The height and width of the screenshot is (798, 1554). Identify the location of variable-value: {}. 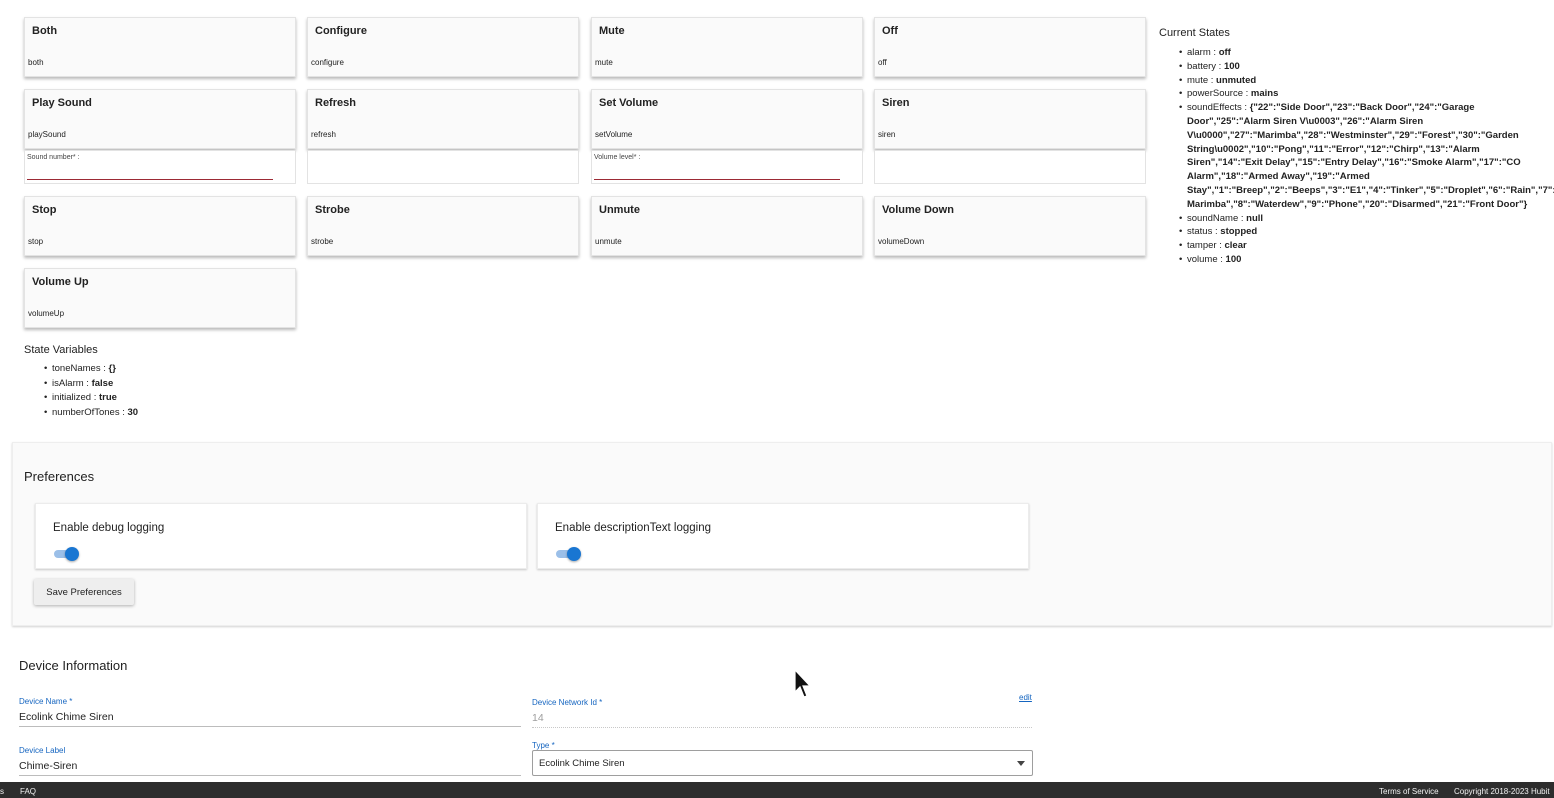
(112, 368).